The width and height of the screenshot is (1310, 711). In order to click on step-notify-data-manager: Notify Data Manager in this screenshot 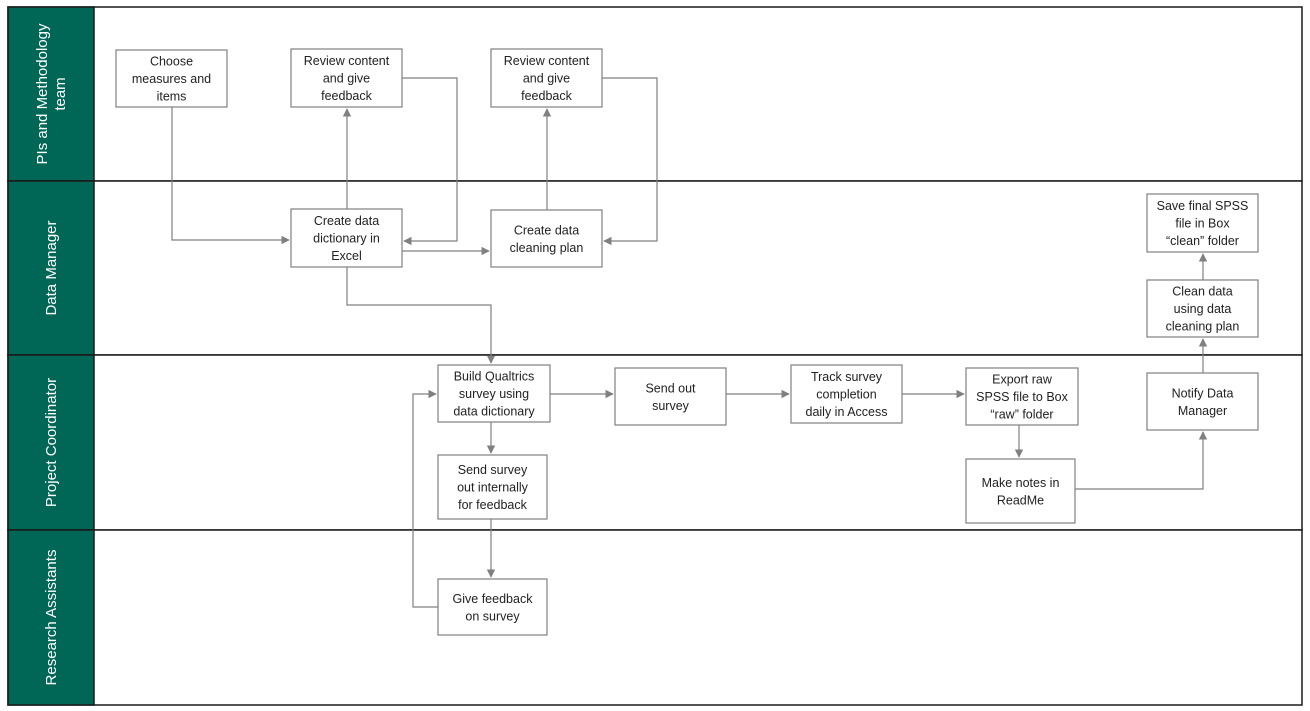, I will do `click(1202, 401)`.